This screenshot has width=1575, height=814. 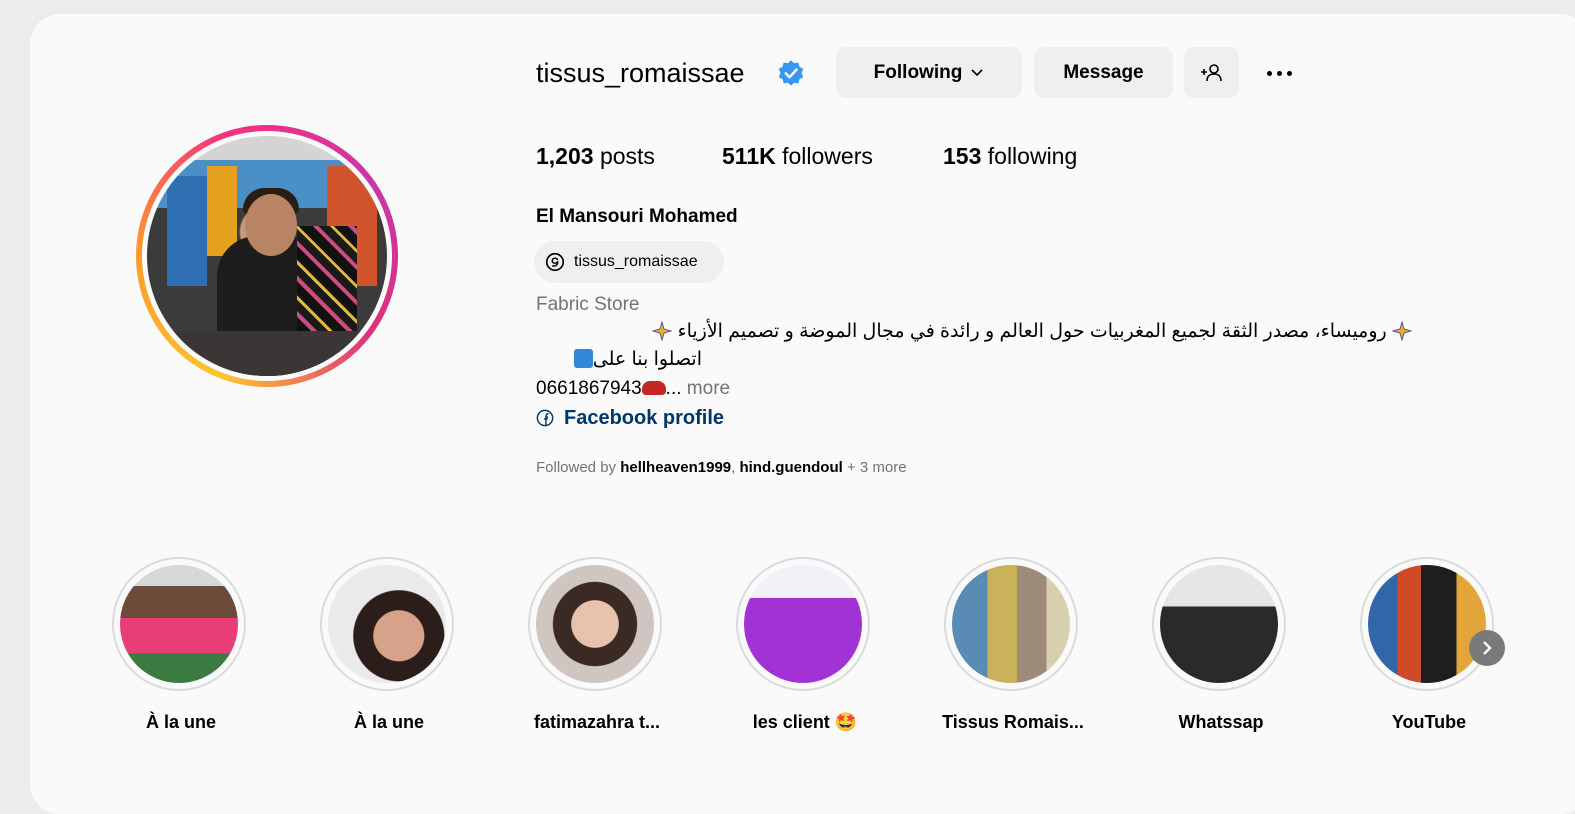 I want to click on bio-line-2: اتصلوا بنا على, so click(x=619, y=360).